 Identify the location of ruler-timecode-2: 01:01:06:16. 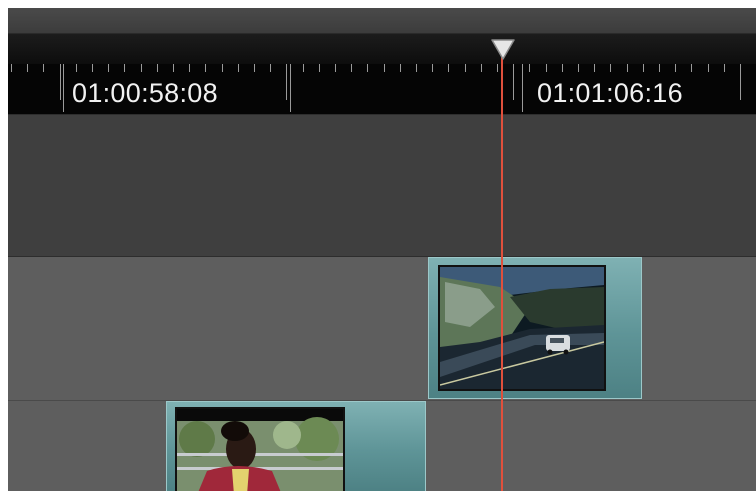
(610, 93).